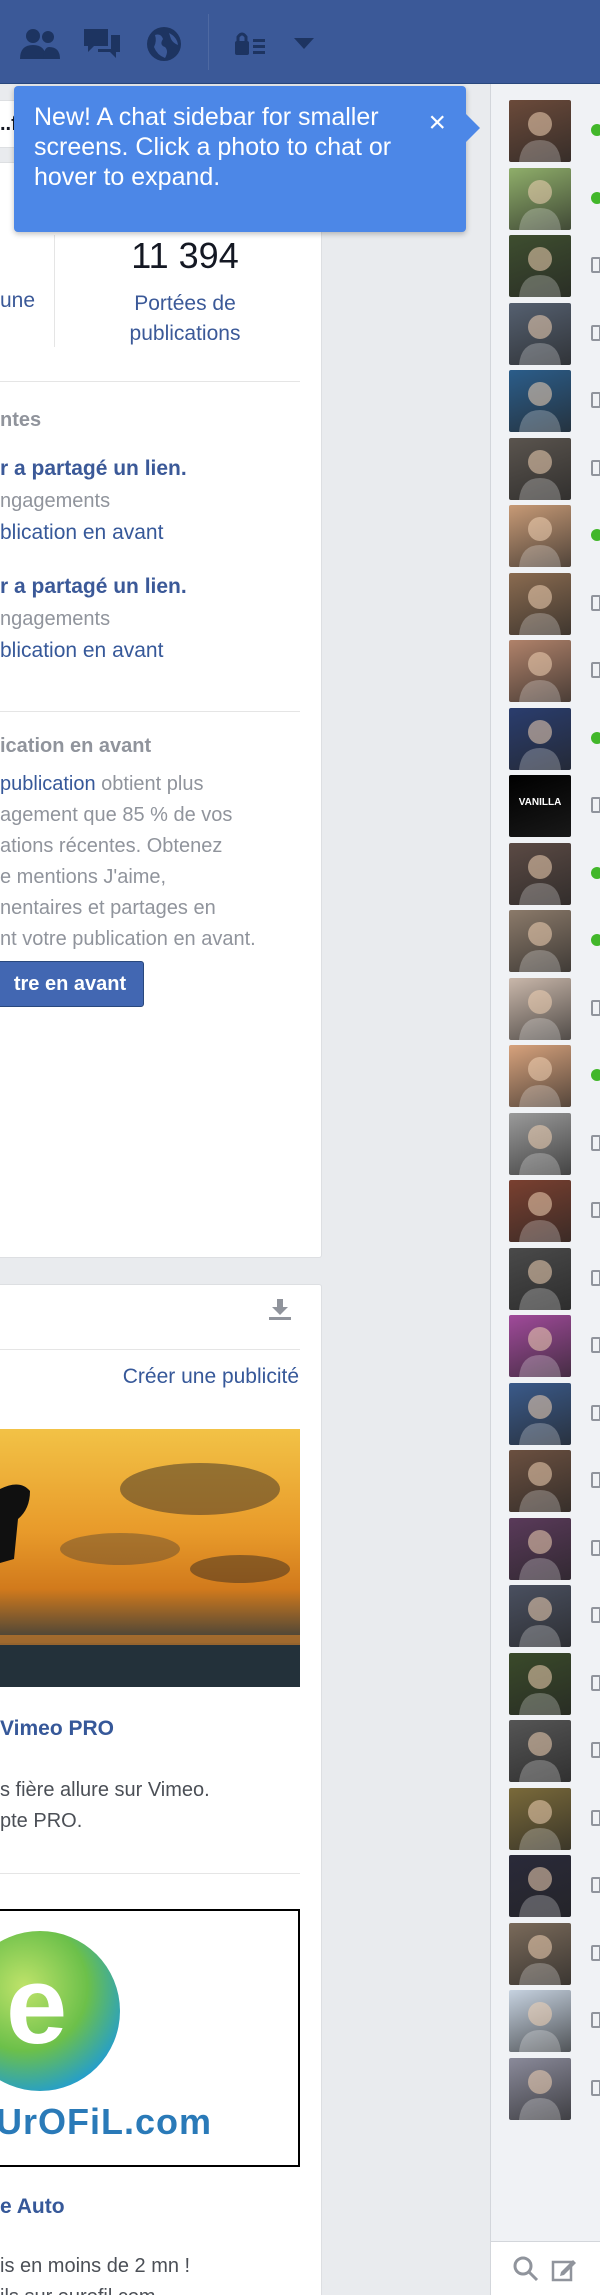  I want to click on stat-divider, so click(54, 291).